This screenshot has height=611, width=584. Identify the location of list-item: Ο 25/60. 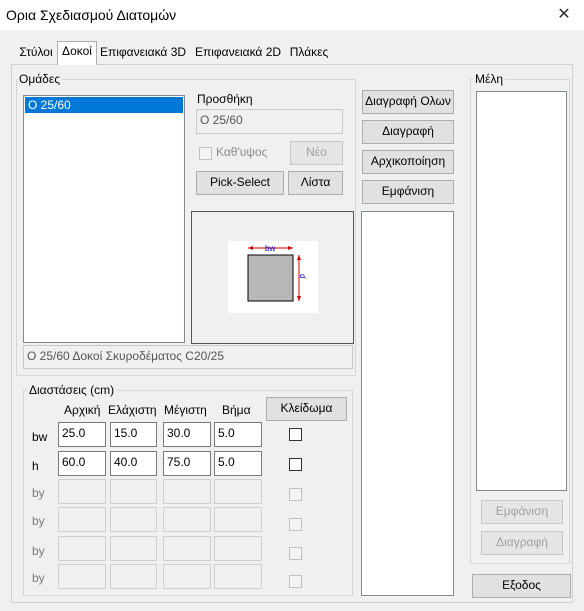
(104, 105).